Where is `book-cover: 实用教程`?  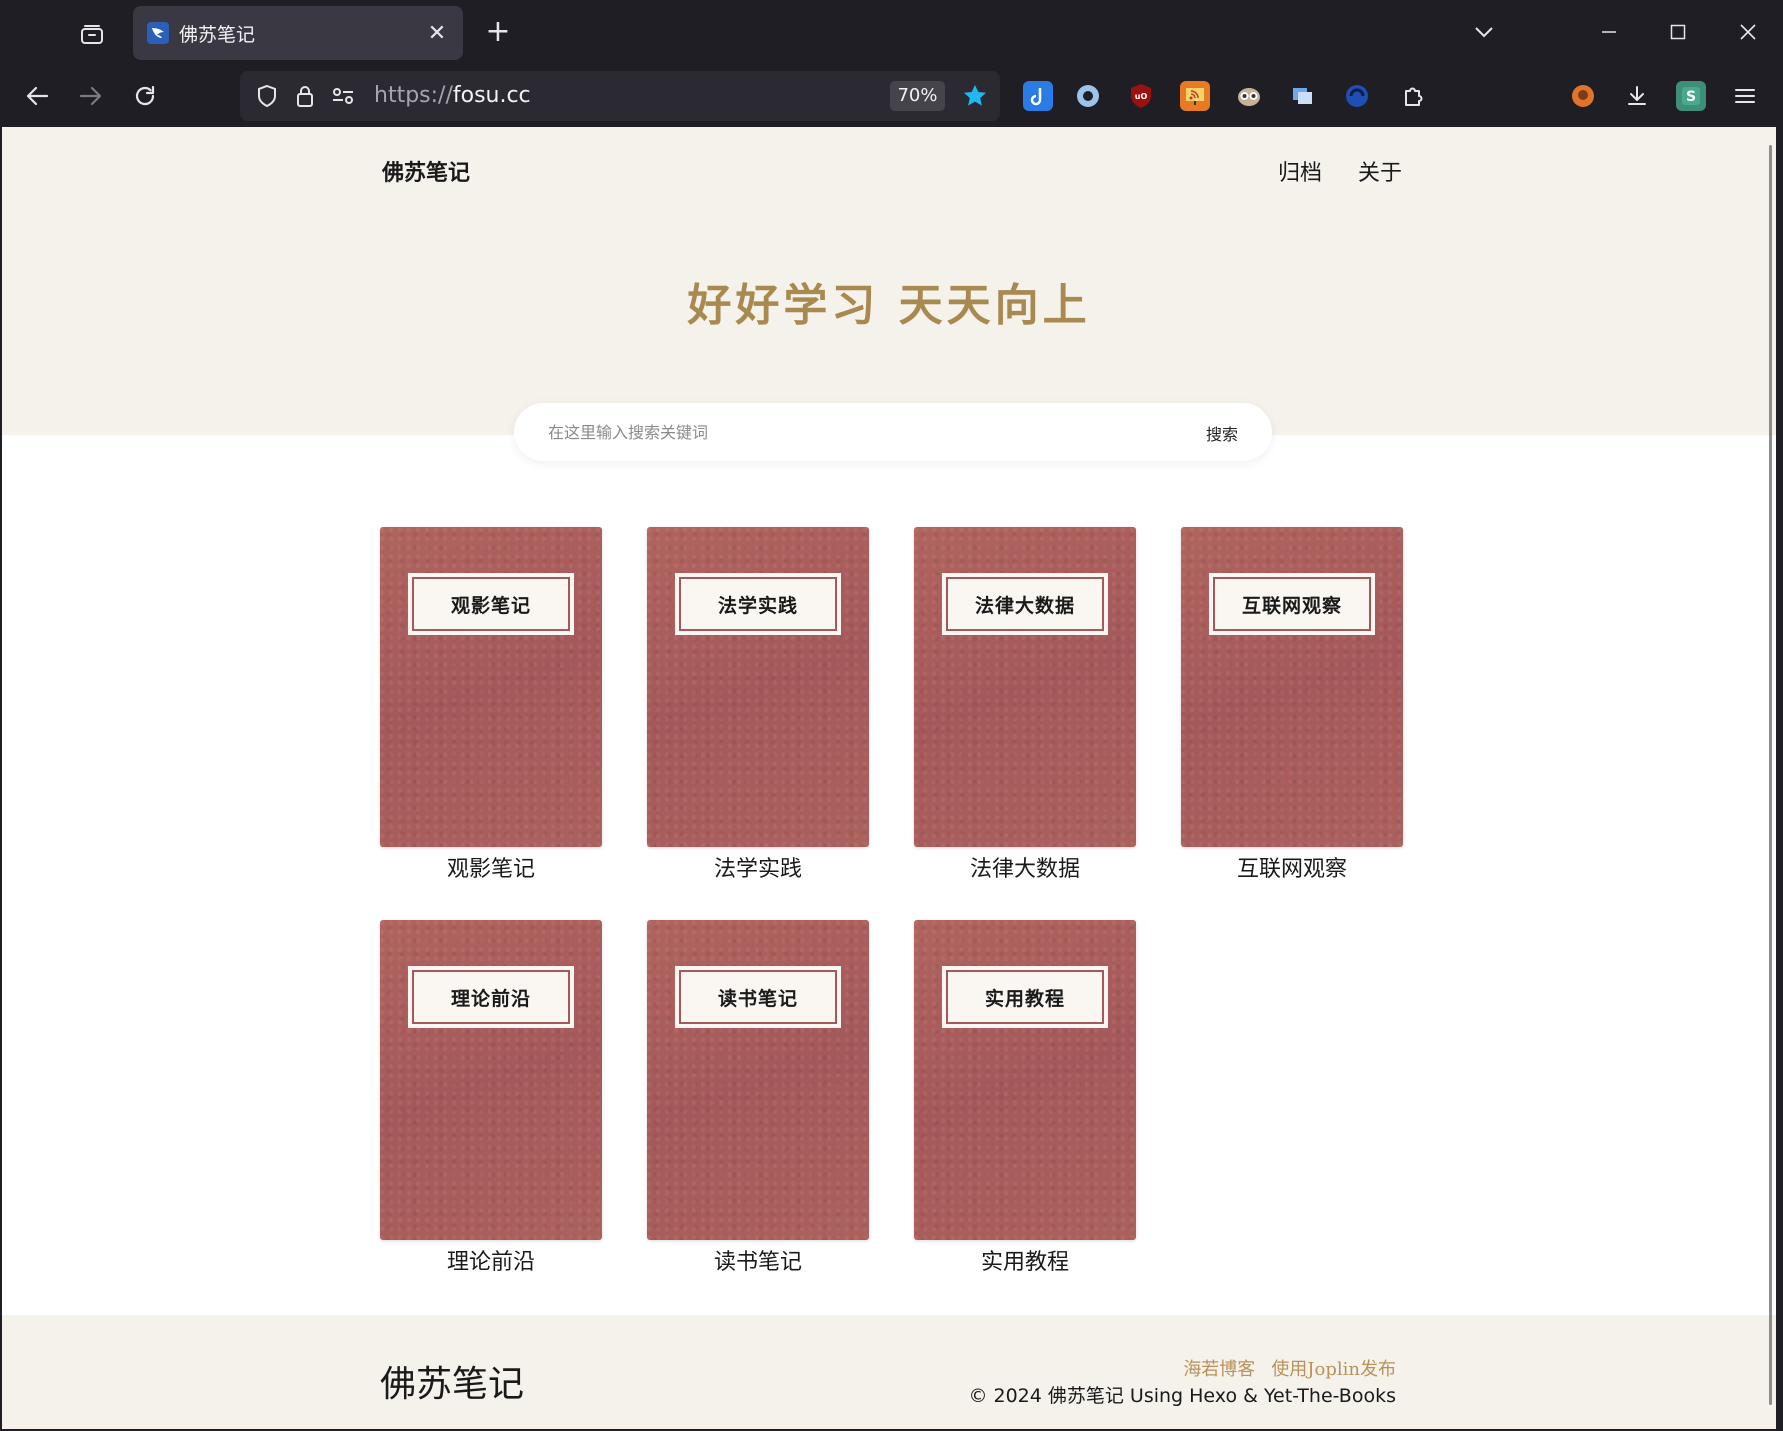 book-cover: 实用教程 is located at coordinates (1025, 1080).